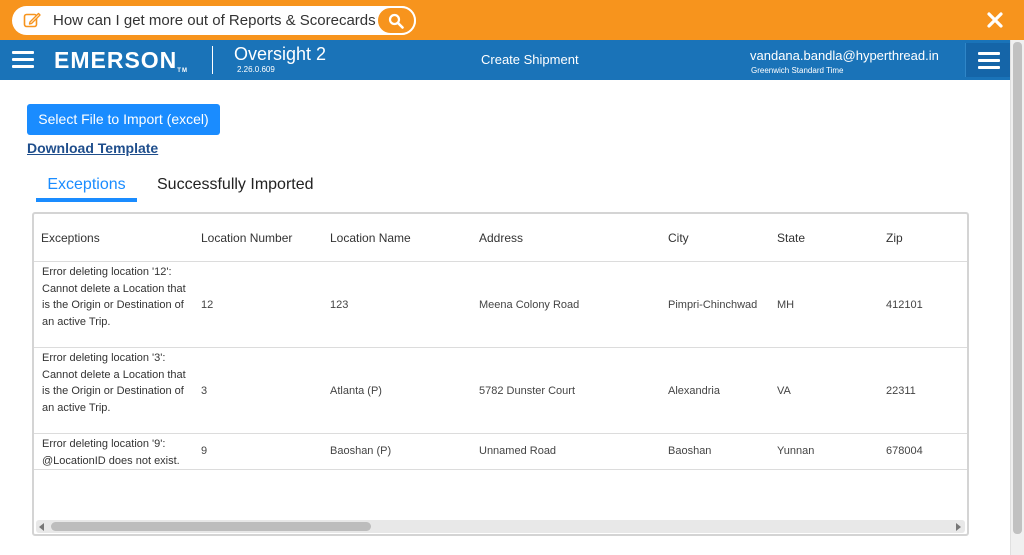 The image size is (1024, 555). Describe the element at coordinates (339, 305) in the screenshot. I see `location-name-cell: 123` at that location.